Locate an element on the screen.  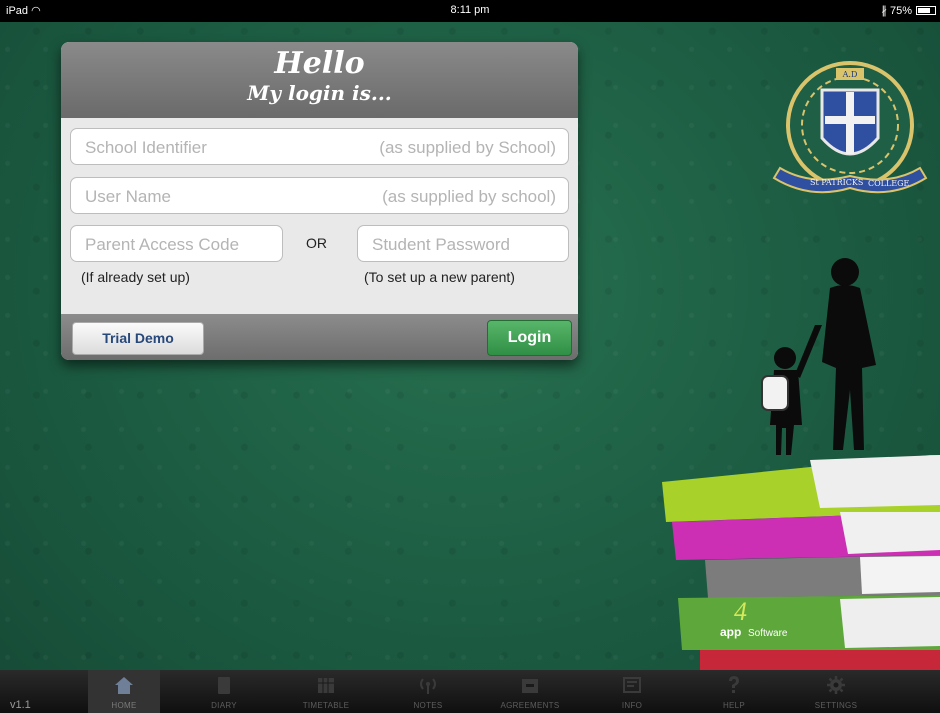
app-version: v1.1 is located at coordinates (20, 705).